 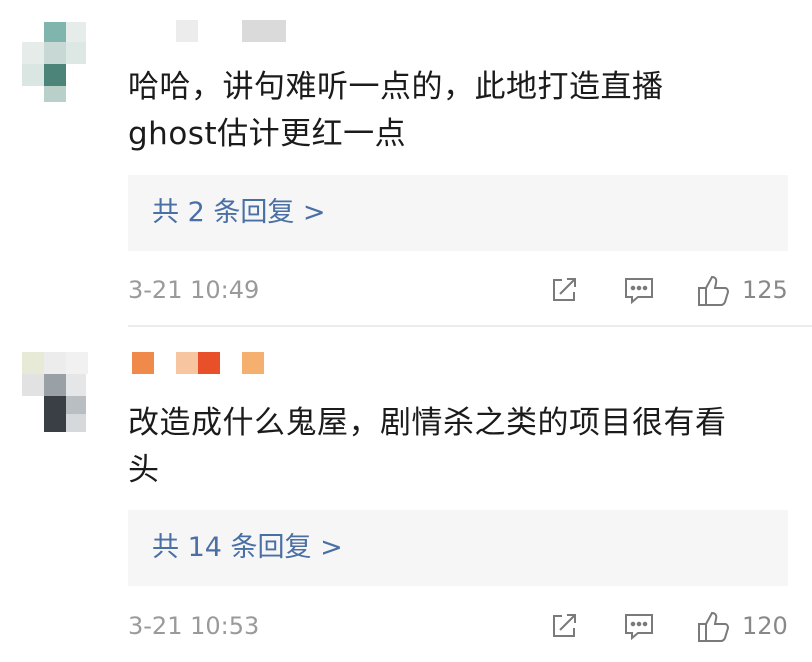 What do you see at coordinates (458, 290) in the screenshot?
I see `comment-meta: 3-21 10:49 125` at bounding box center [458, 290].